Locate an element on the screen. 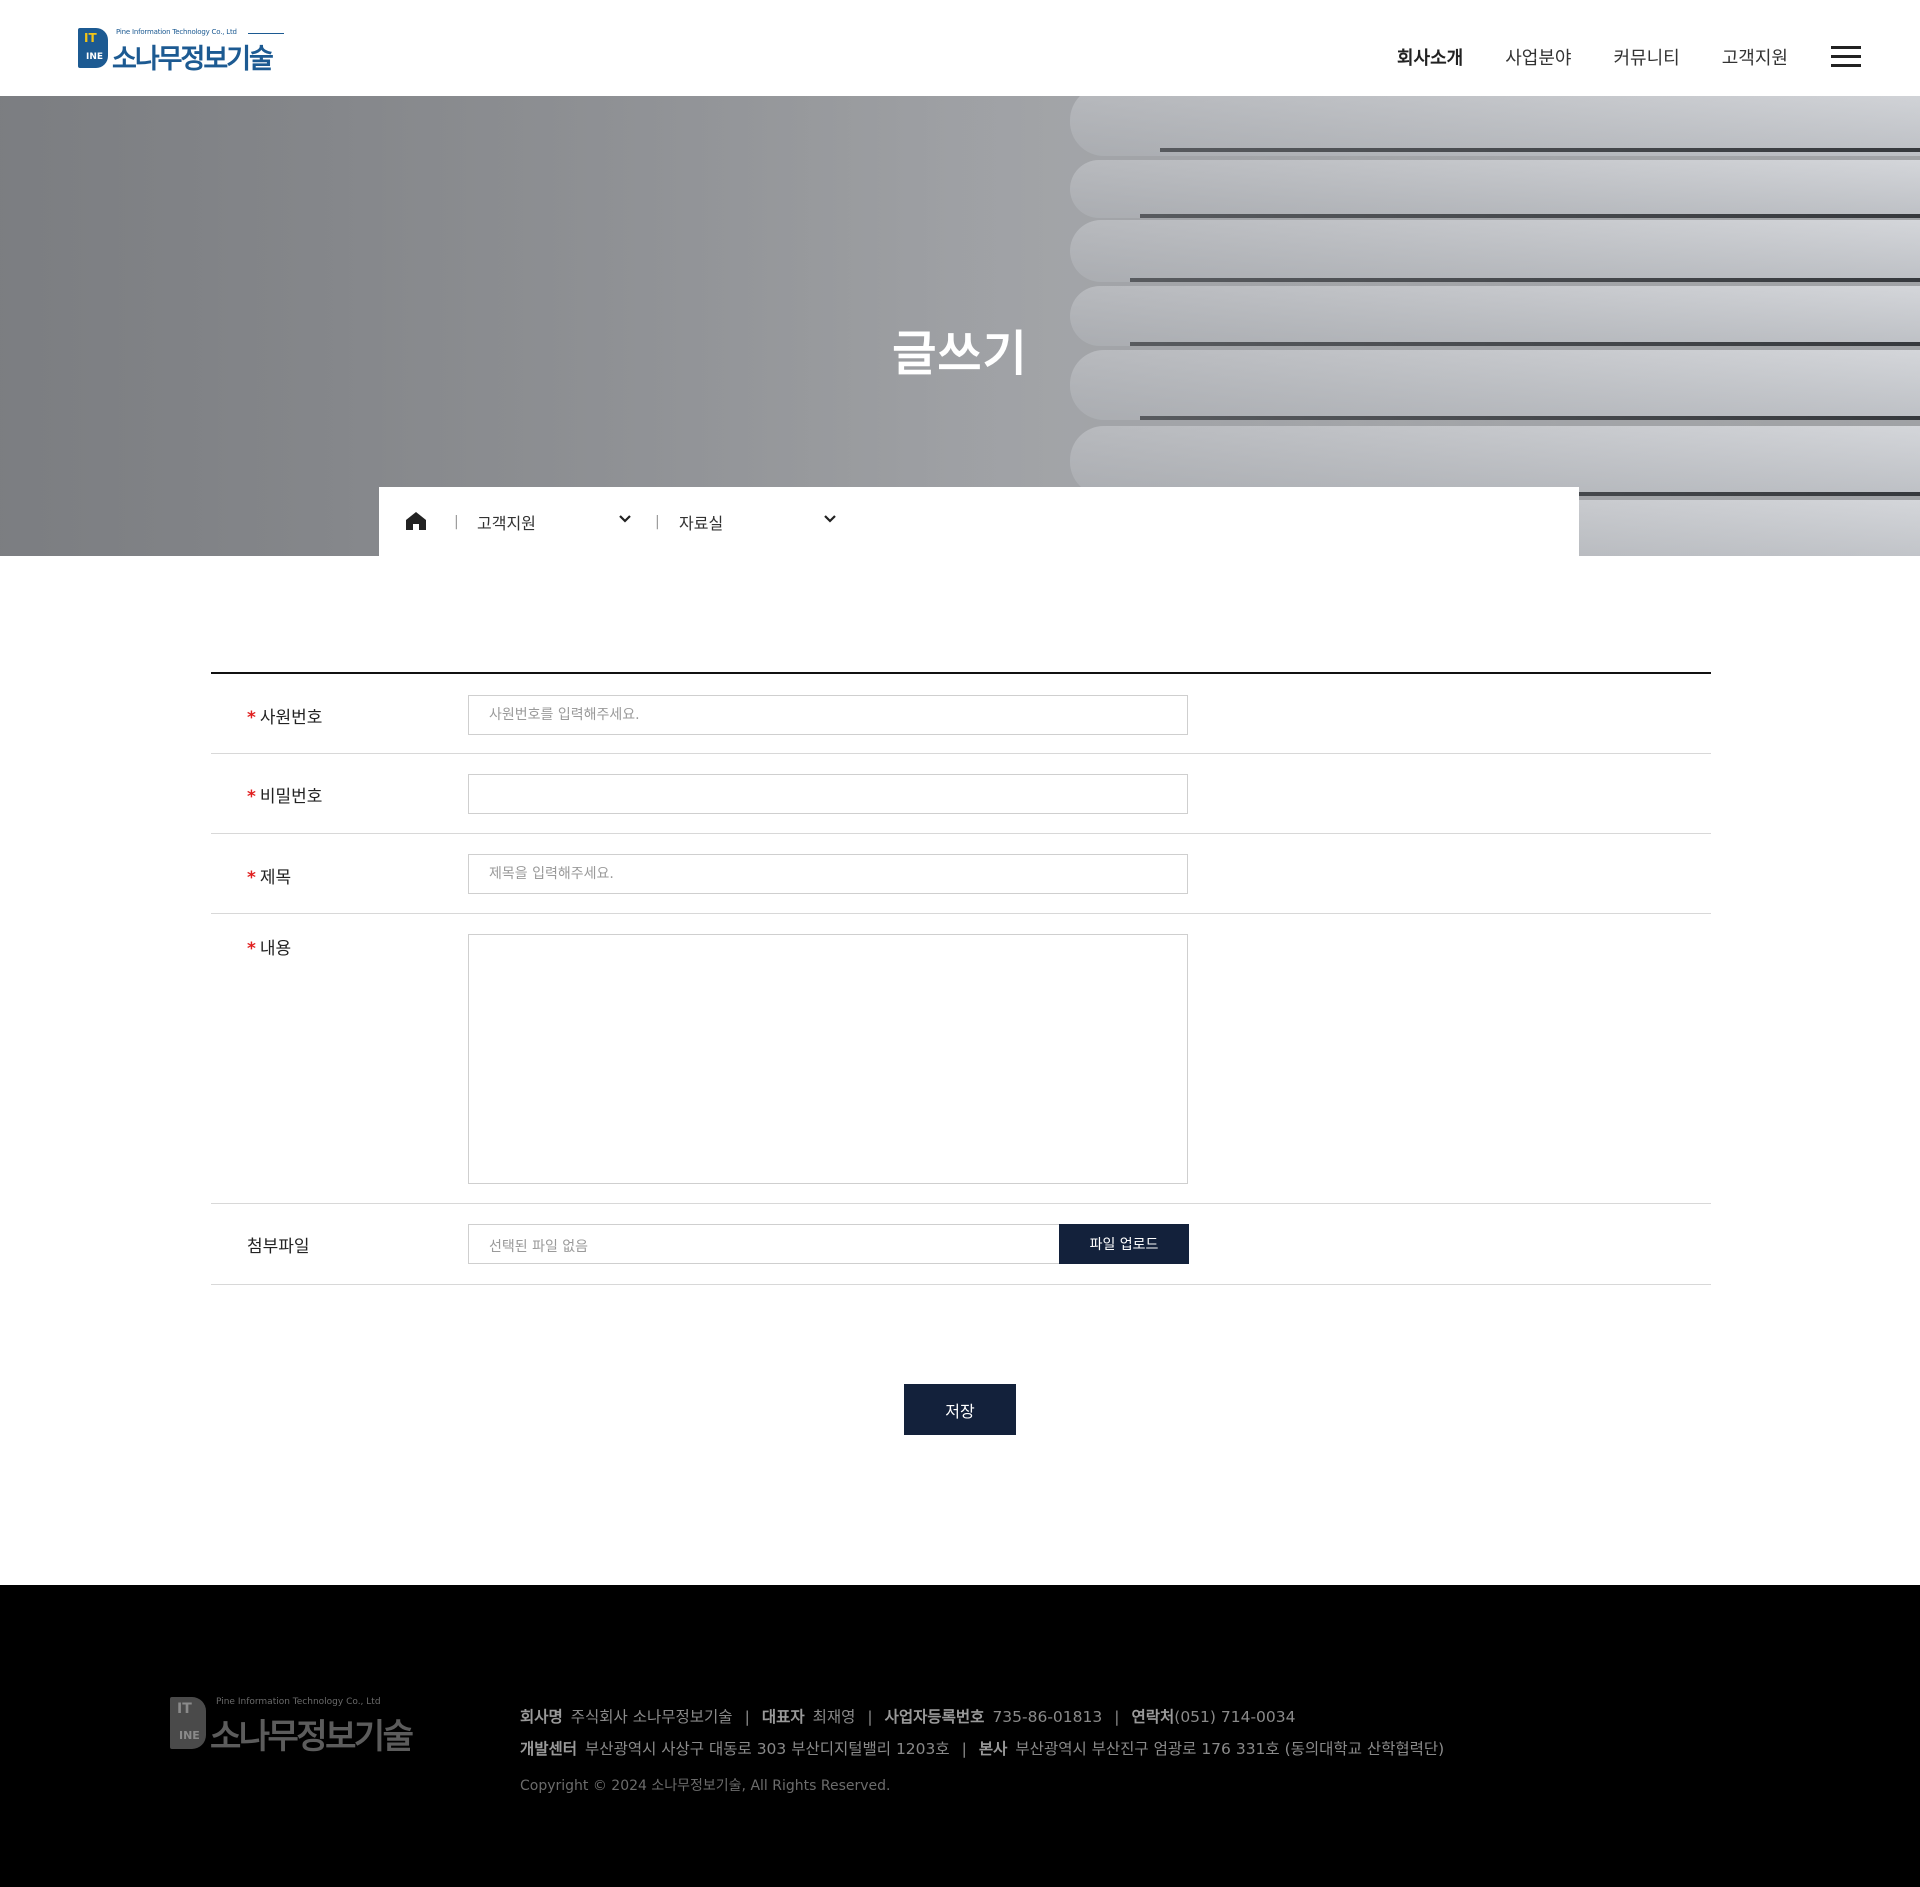 This screenshot has height=1887, width=1920. nav-item-community: 커뮤니티 is located at coordinates (1647, 57).